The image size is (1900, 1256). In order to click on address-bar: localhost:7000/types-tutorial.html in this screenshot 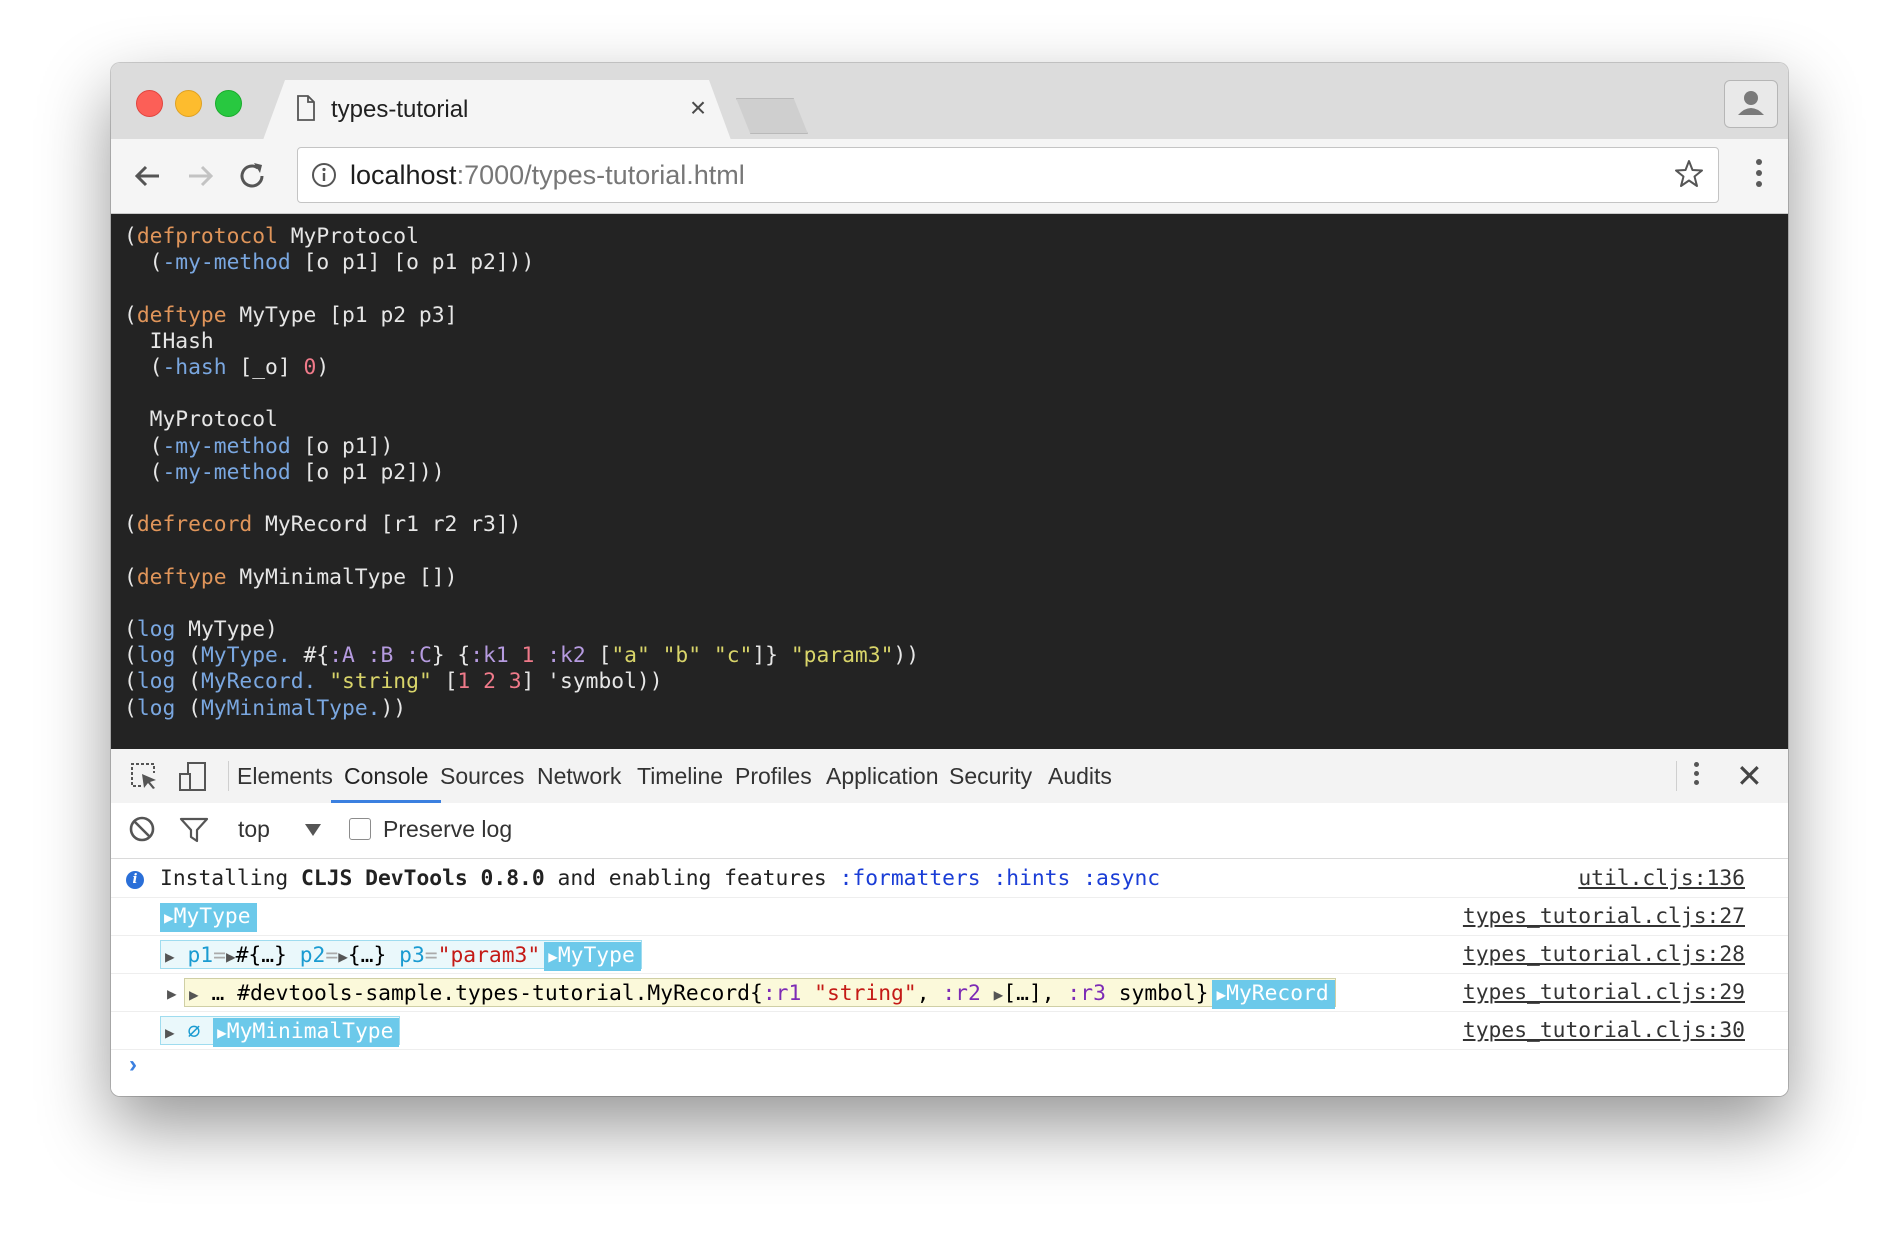, I will do `click(1008, 175)`.